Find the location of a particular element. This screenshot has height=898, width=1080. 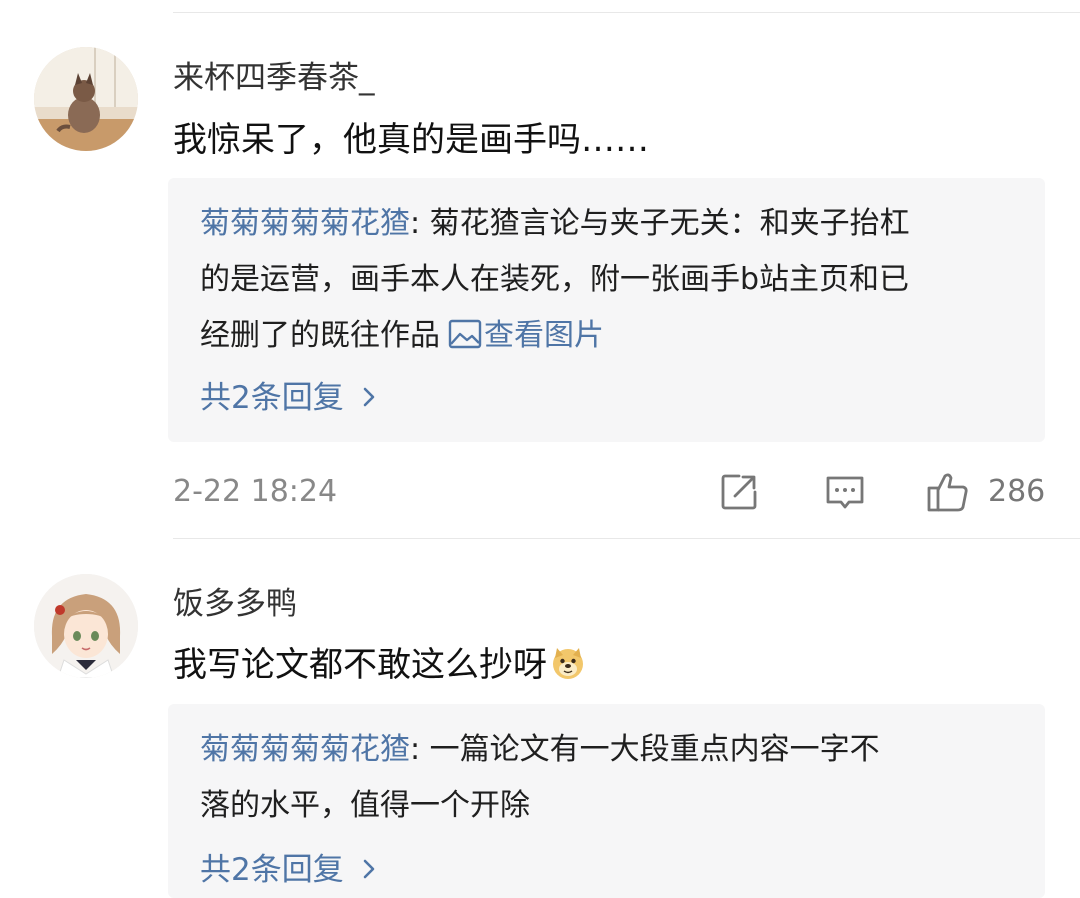

comment-divider is located at coordinates (626, 538).